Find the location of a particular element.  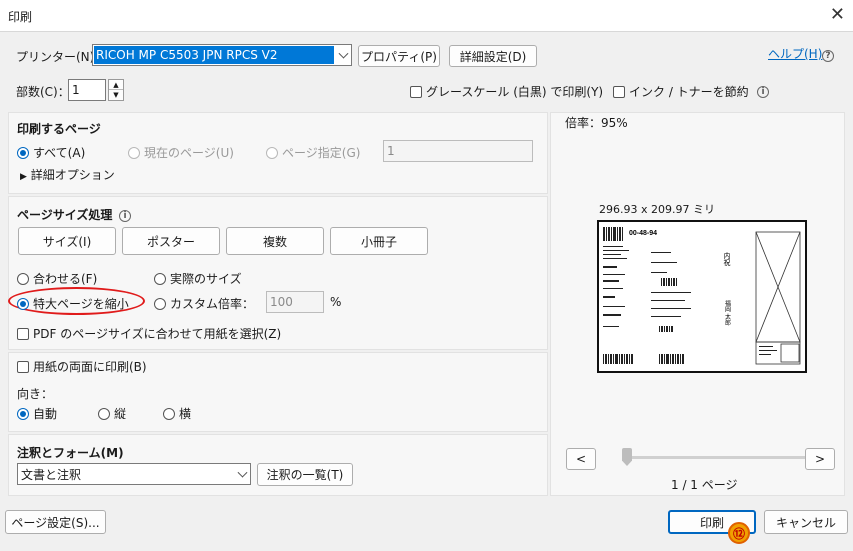

stepper-down-icon: ▼ is located at coordinates (116, 95).